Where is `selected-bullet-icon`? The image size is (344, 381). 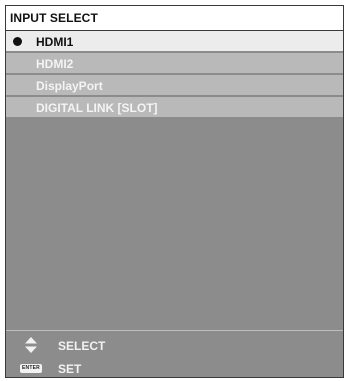 selected-bullet-icon is located at coordinates (17, 41).